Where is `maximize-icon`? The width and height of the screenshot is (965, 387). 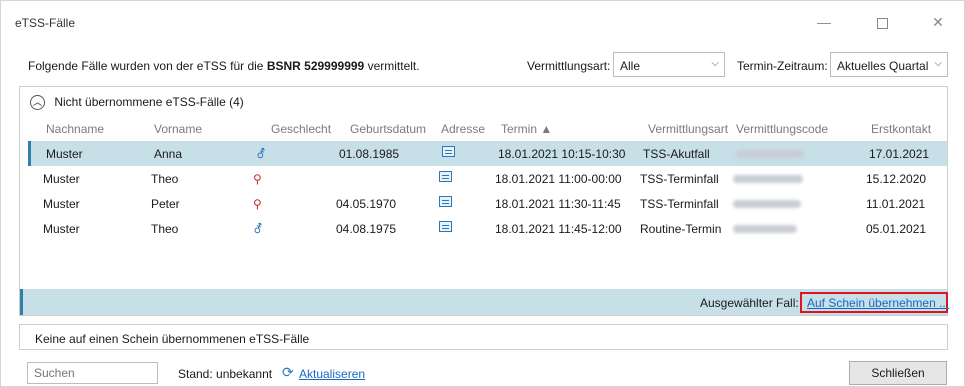
maximize-icon is located at coordinates (882, 23).